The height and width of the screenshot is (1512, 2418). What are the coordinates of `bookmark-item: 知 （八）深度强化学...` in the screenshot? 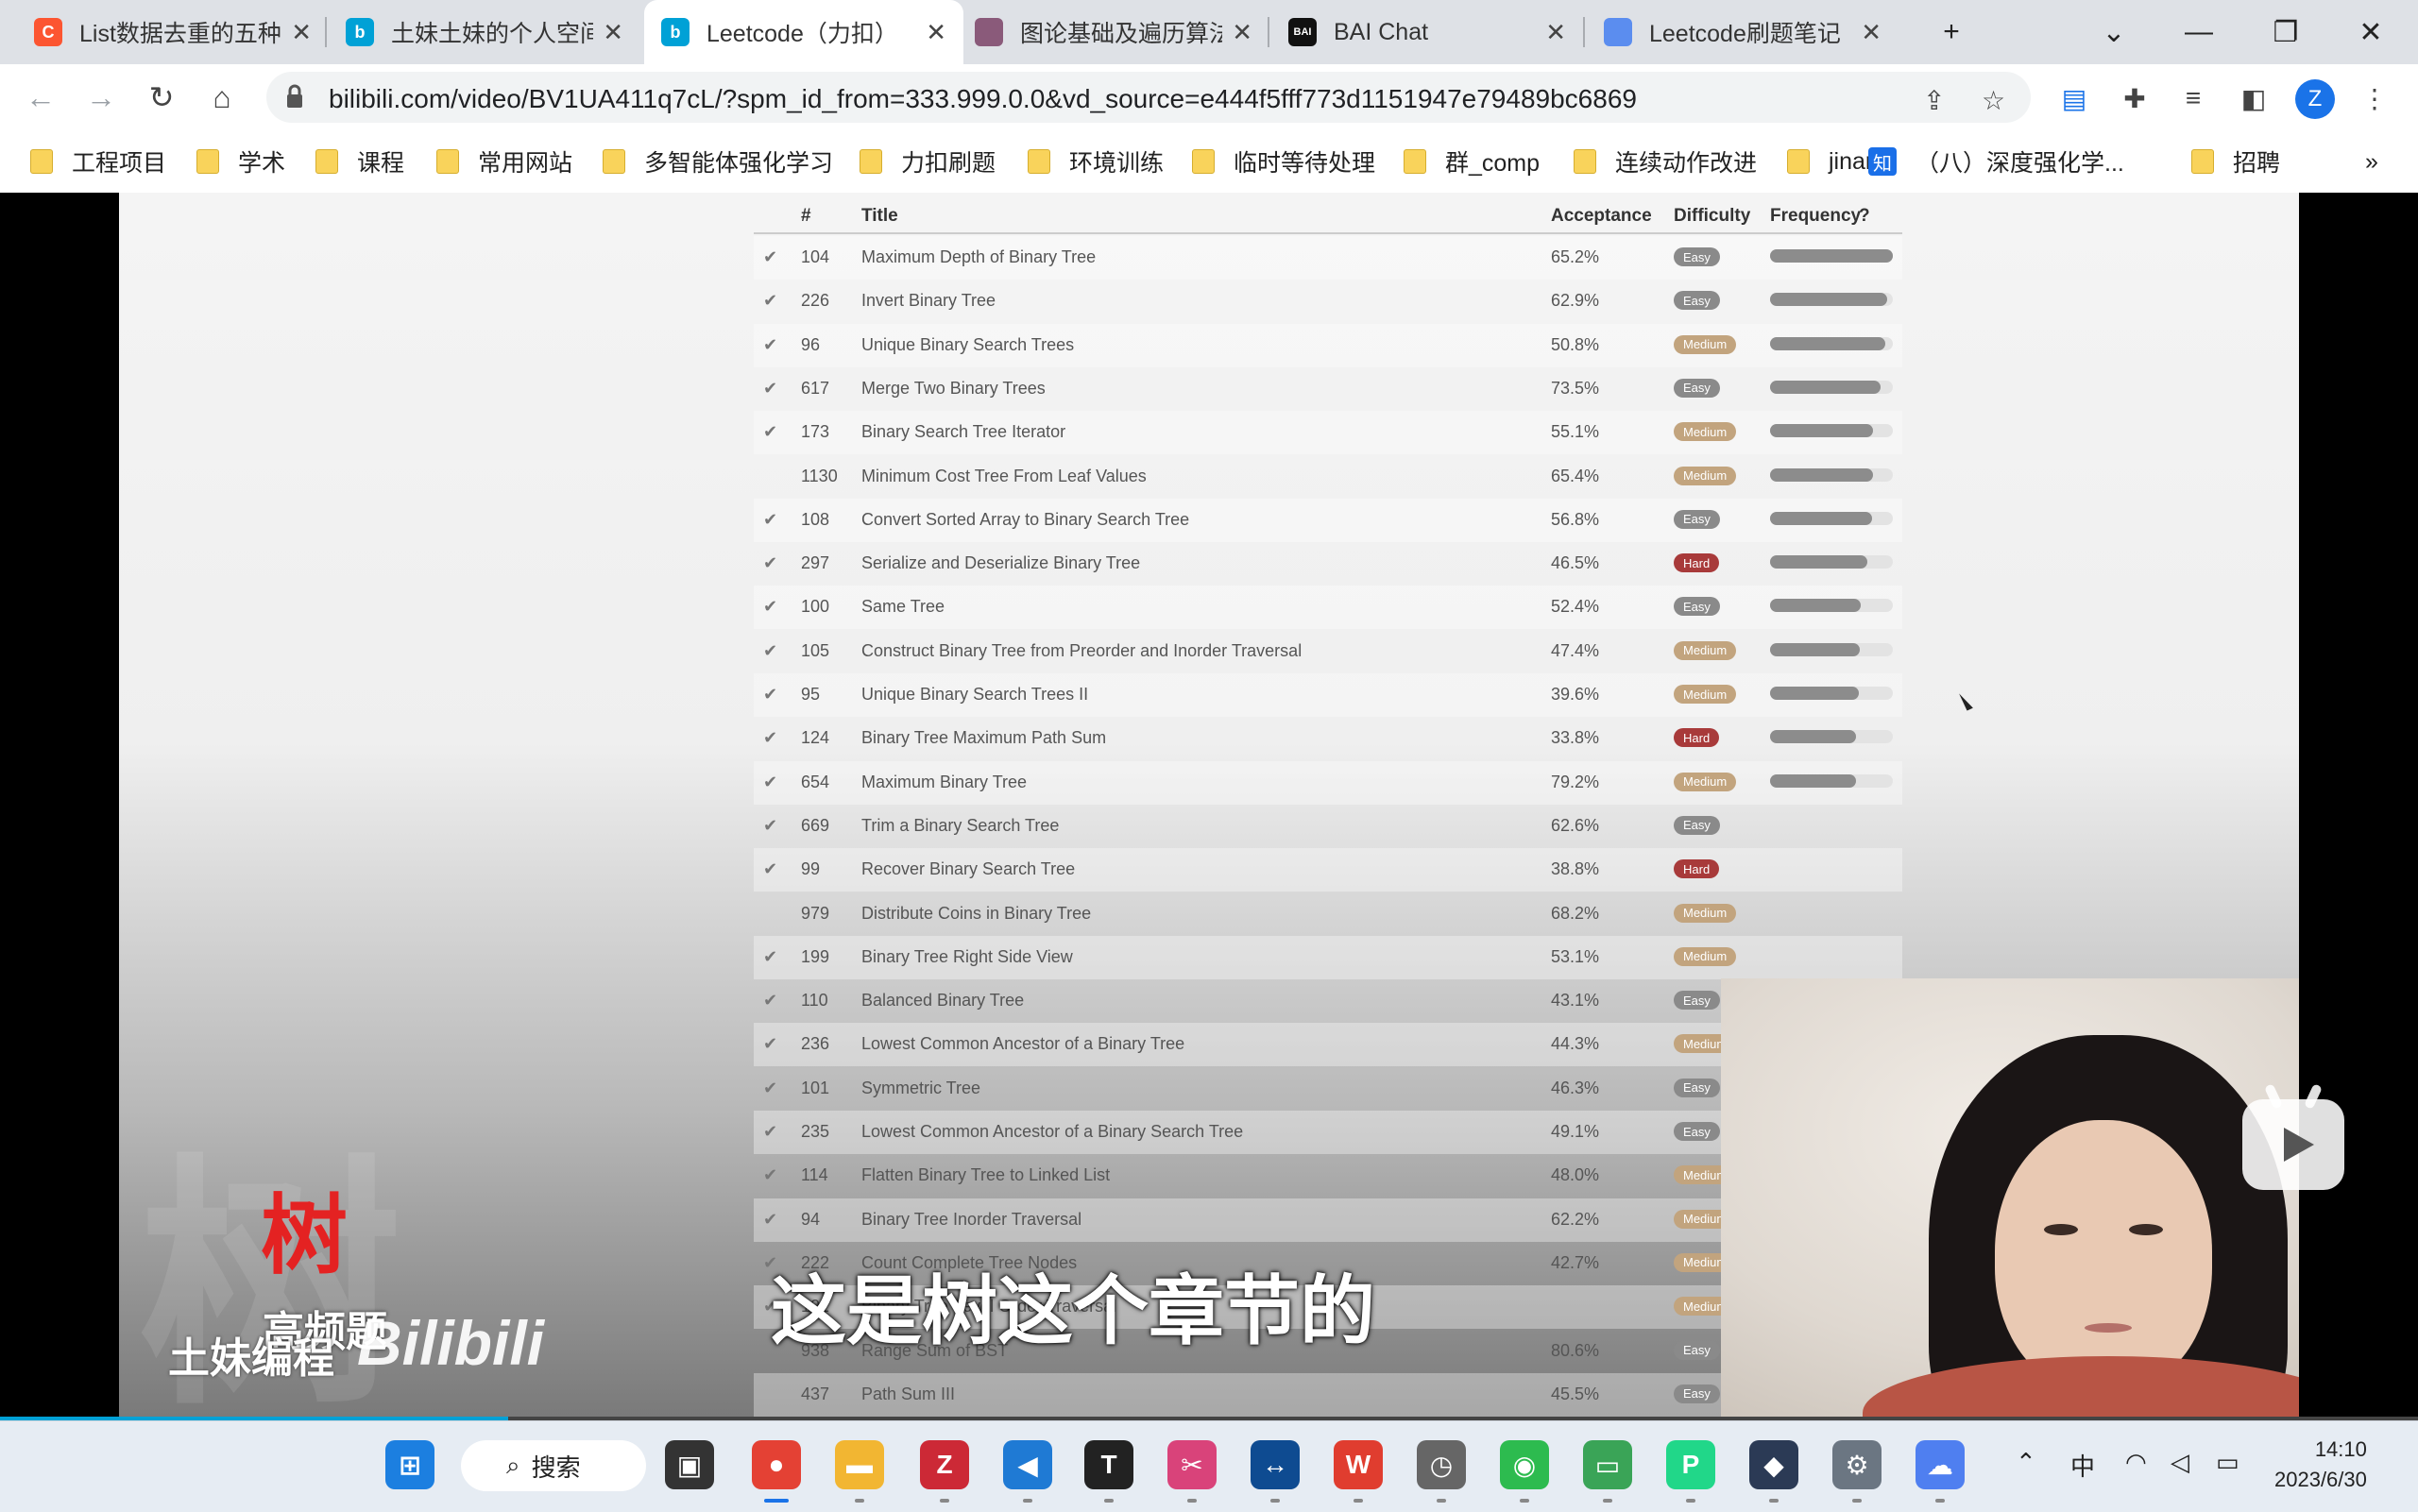 It's located at (1996, 161).